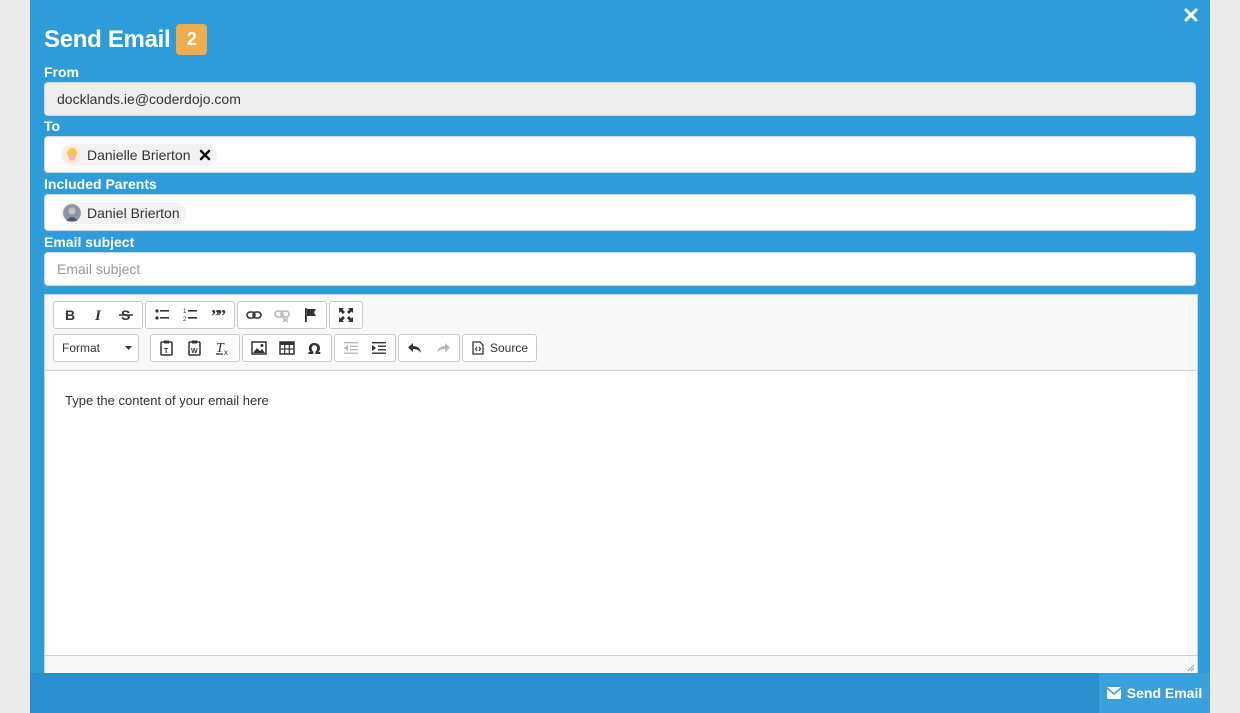  What do you see at coordinates (100, 184) in the screenshot?
I see `parents-label: Included Parents` at bounding box center [100, 184].